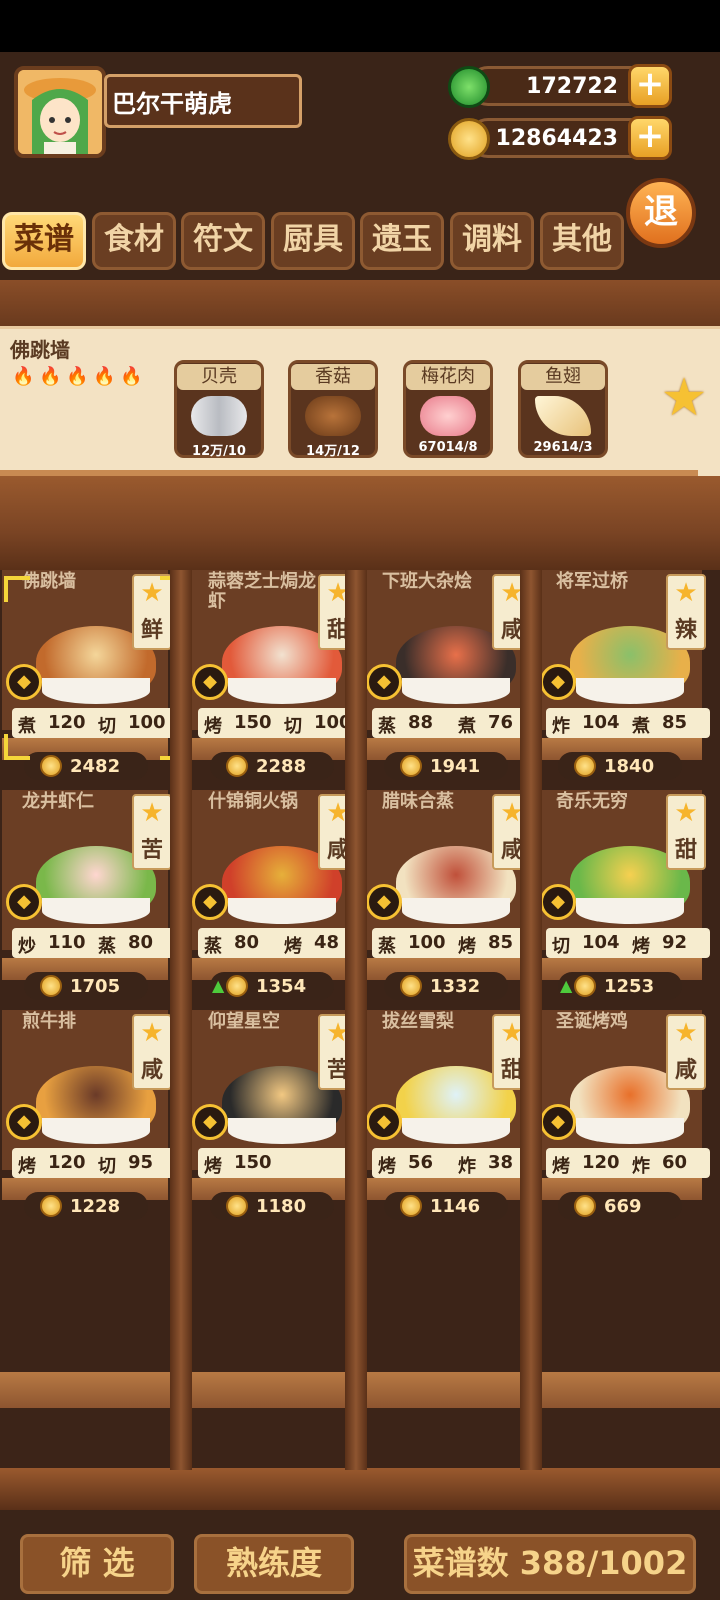  I want to click on ingredient-qty: 67014/8, so click(448, 447).